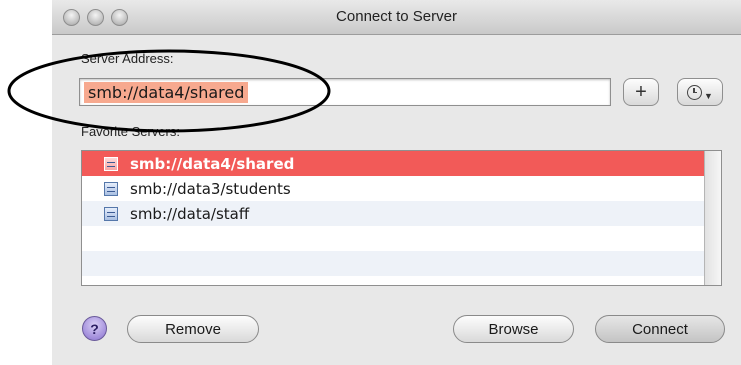  I want to click on list-item: smb://data3/students, so click(393, 188).